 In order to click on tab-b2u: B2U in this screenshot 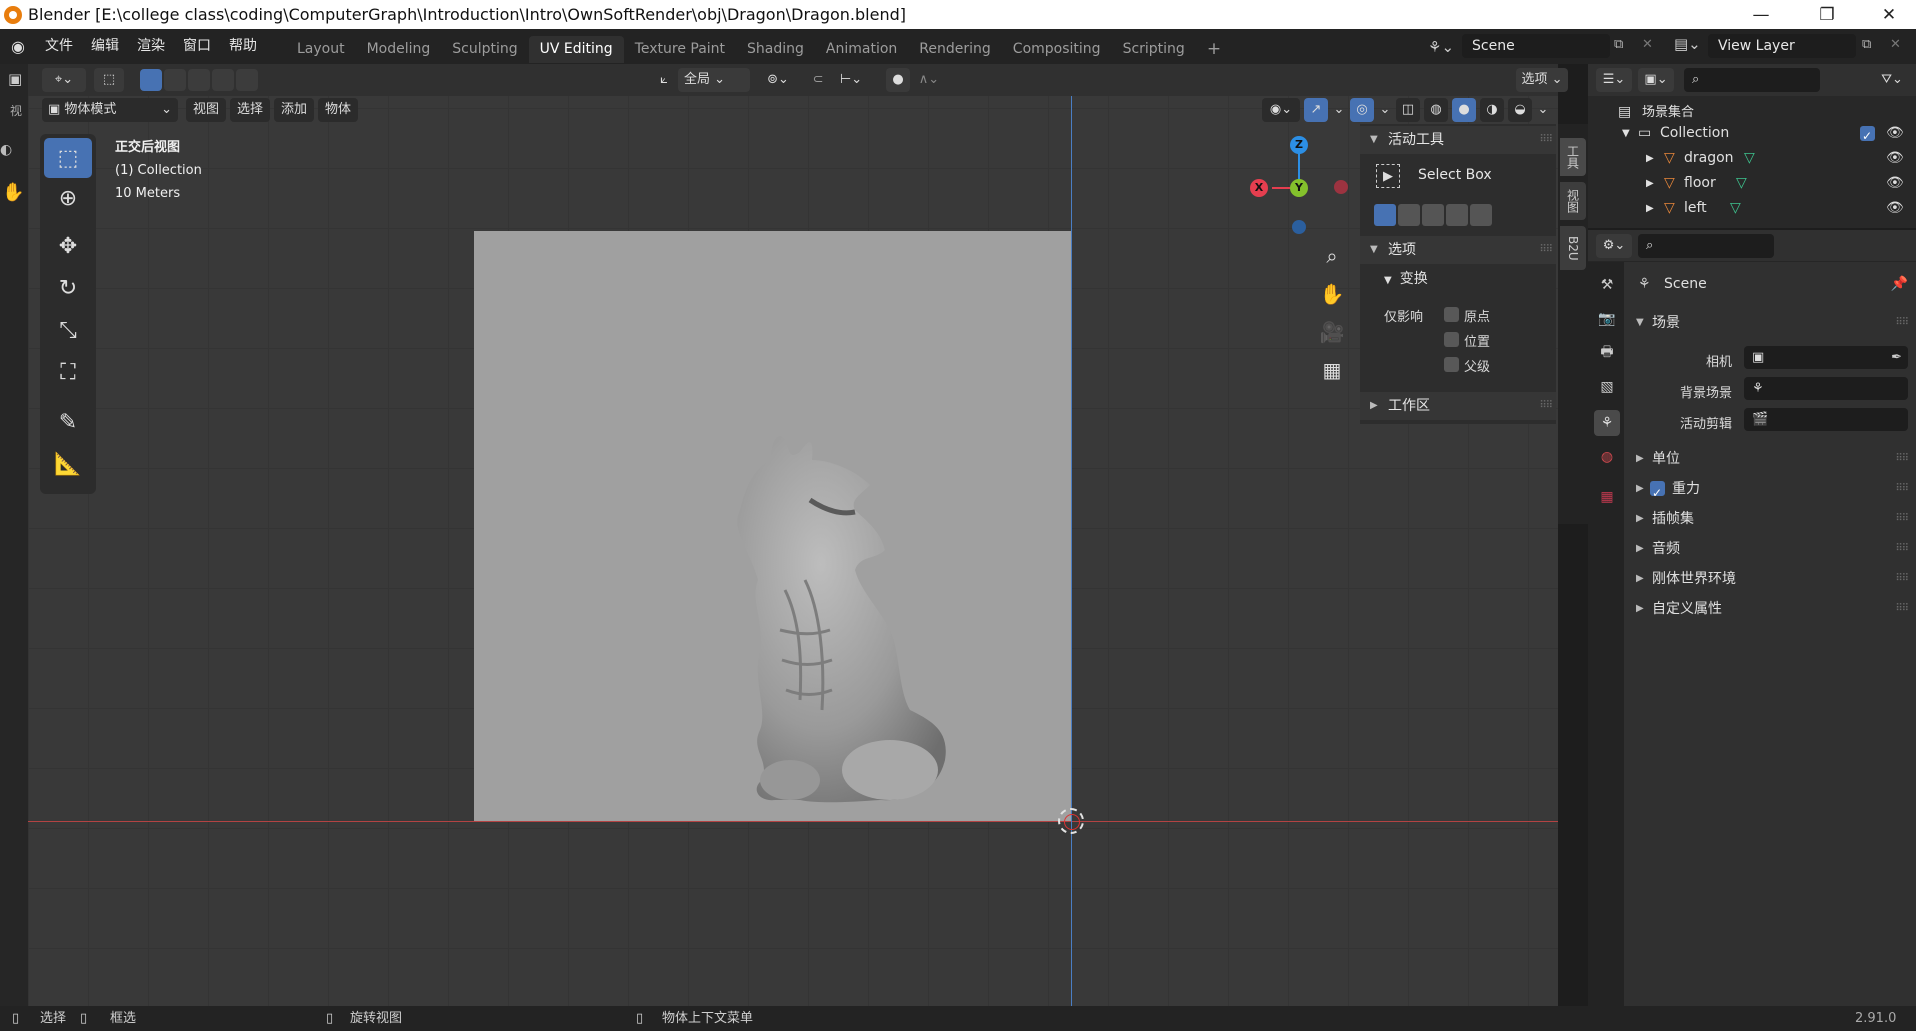, I will do `click(1573, 248)`.